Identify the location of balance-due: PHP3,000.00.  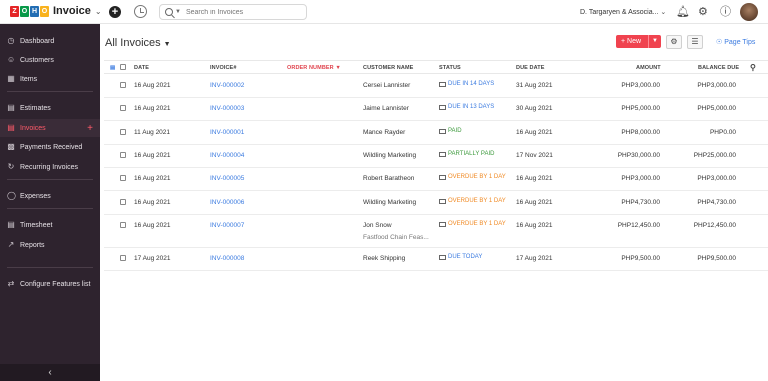
(716, 85).